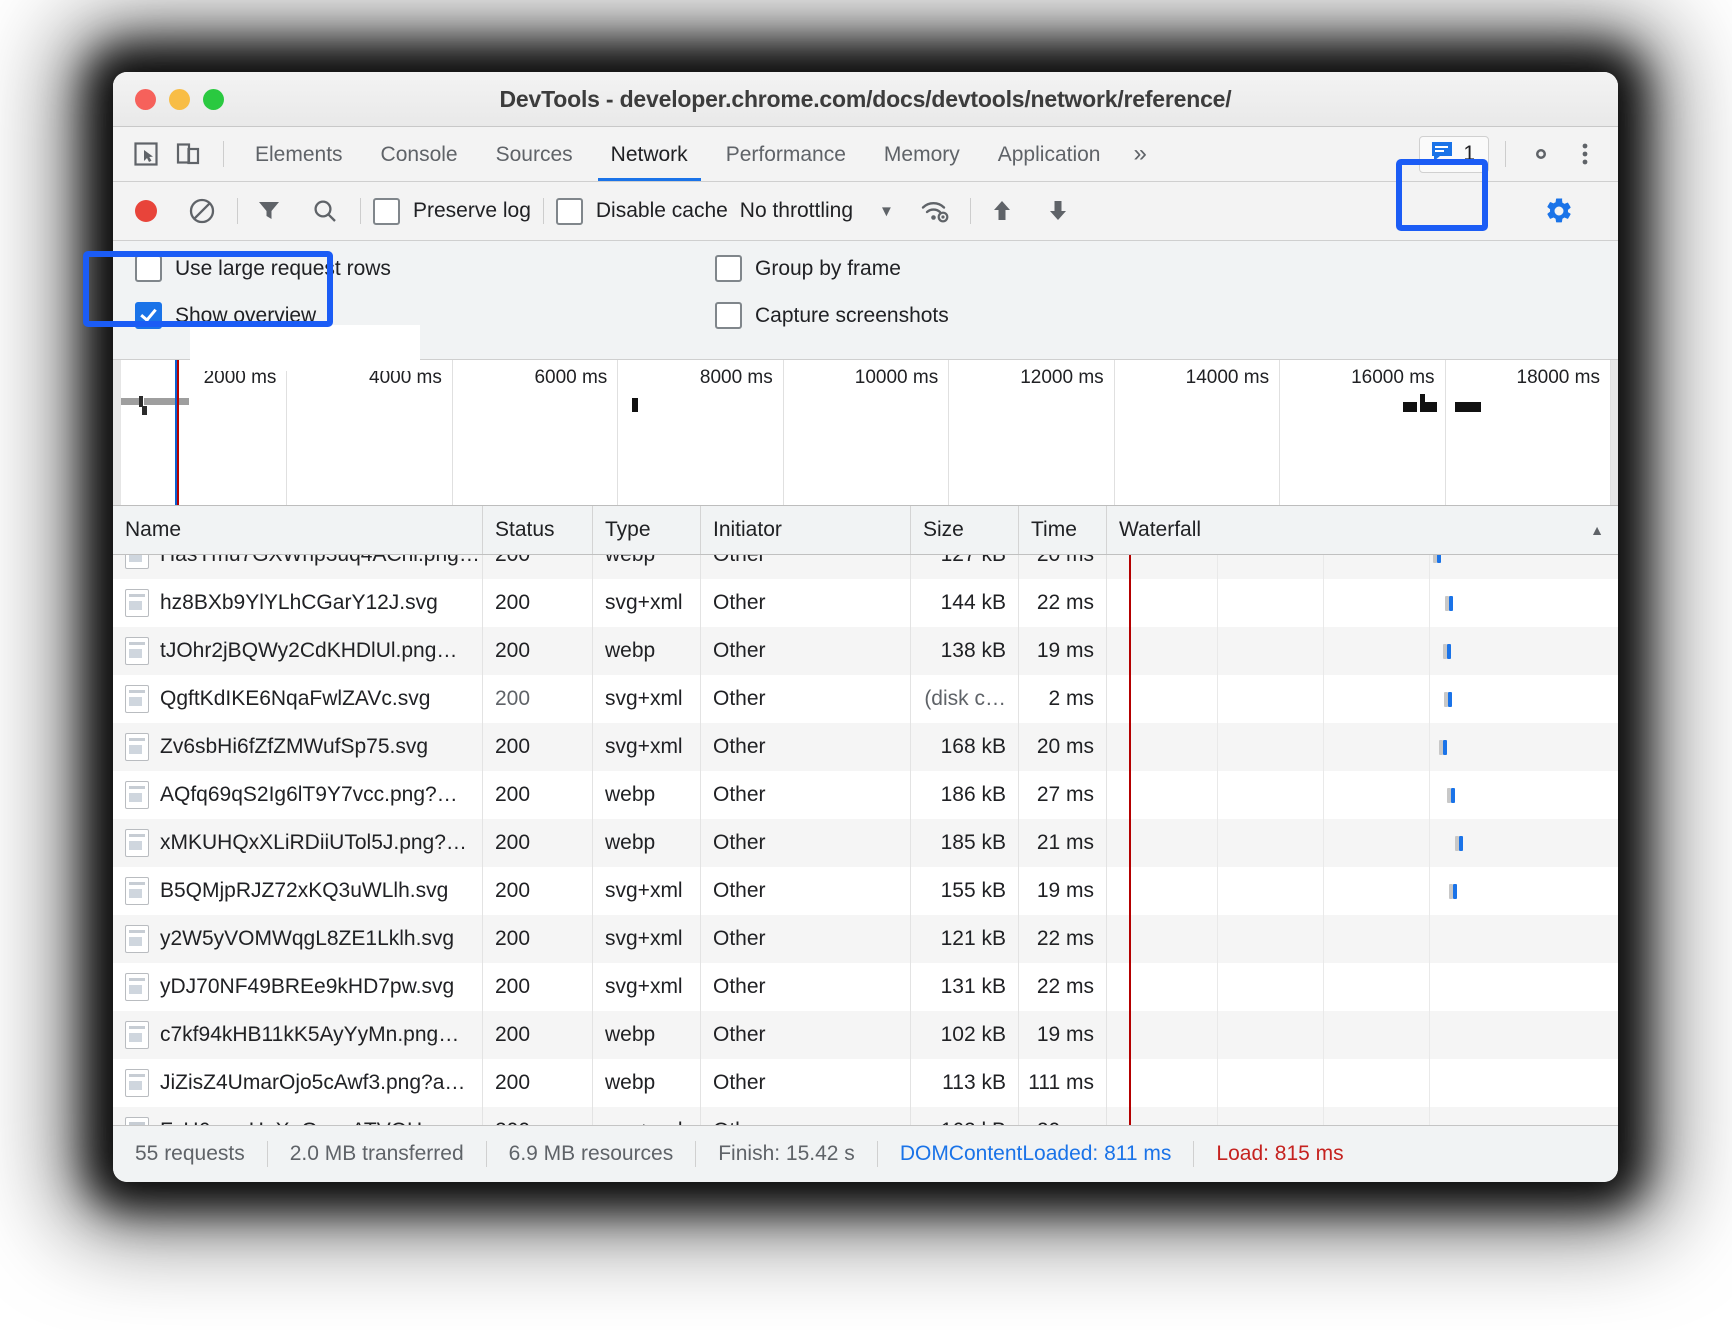  What do you see at coordinates (202, 211) in the screenshot?
I see `clear-icon` at bounding box center [202, 211].